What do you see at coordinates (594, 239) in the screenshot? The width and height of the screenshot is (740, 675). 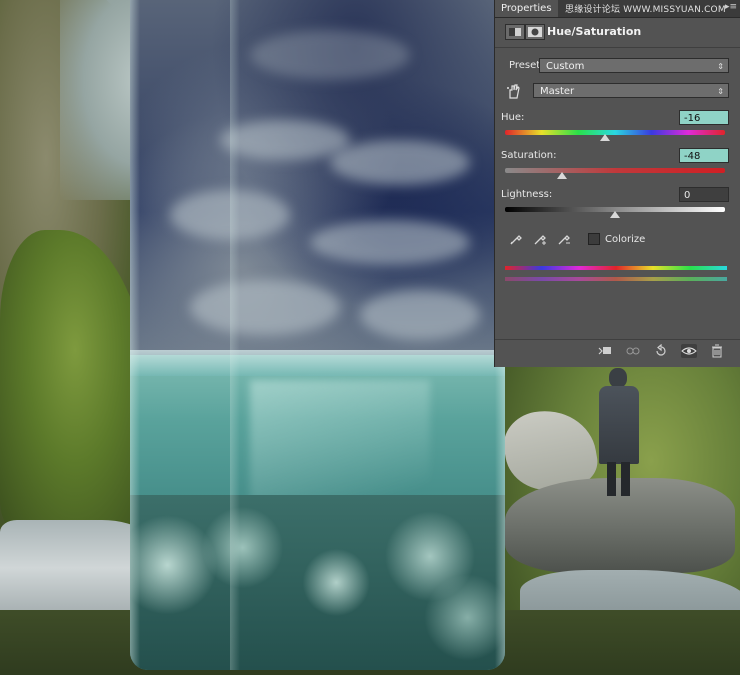 I see `colorize-checkbox` at bounding box center [594, 239].